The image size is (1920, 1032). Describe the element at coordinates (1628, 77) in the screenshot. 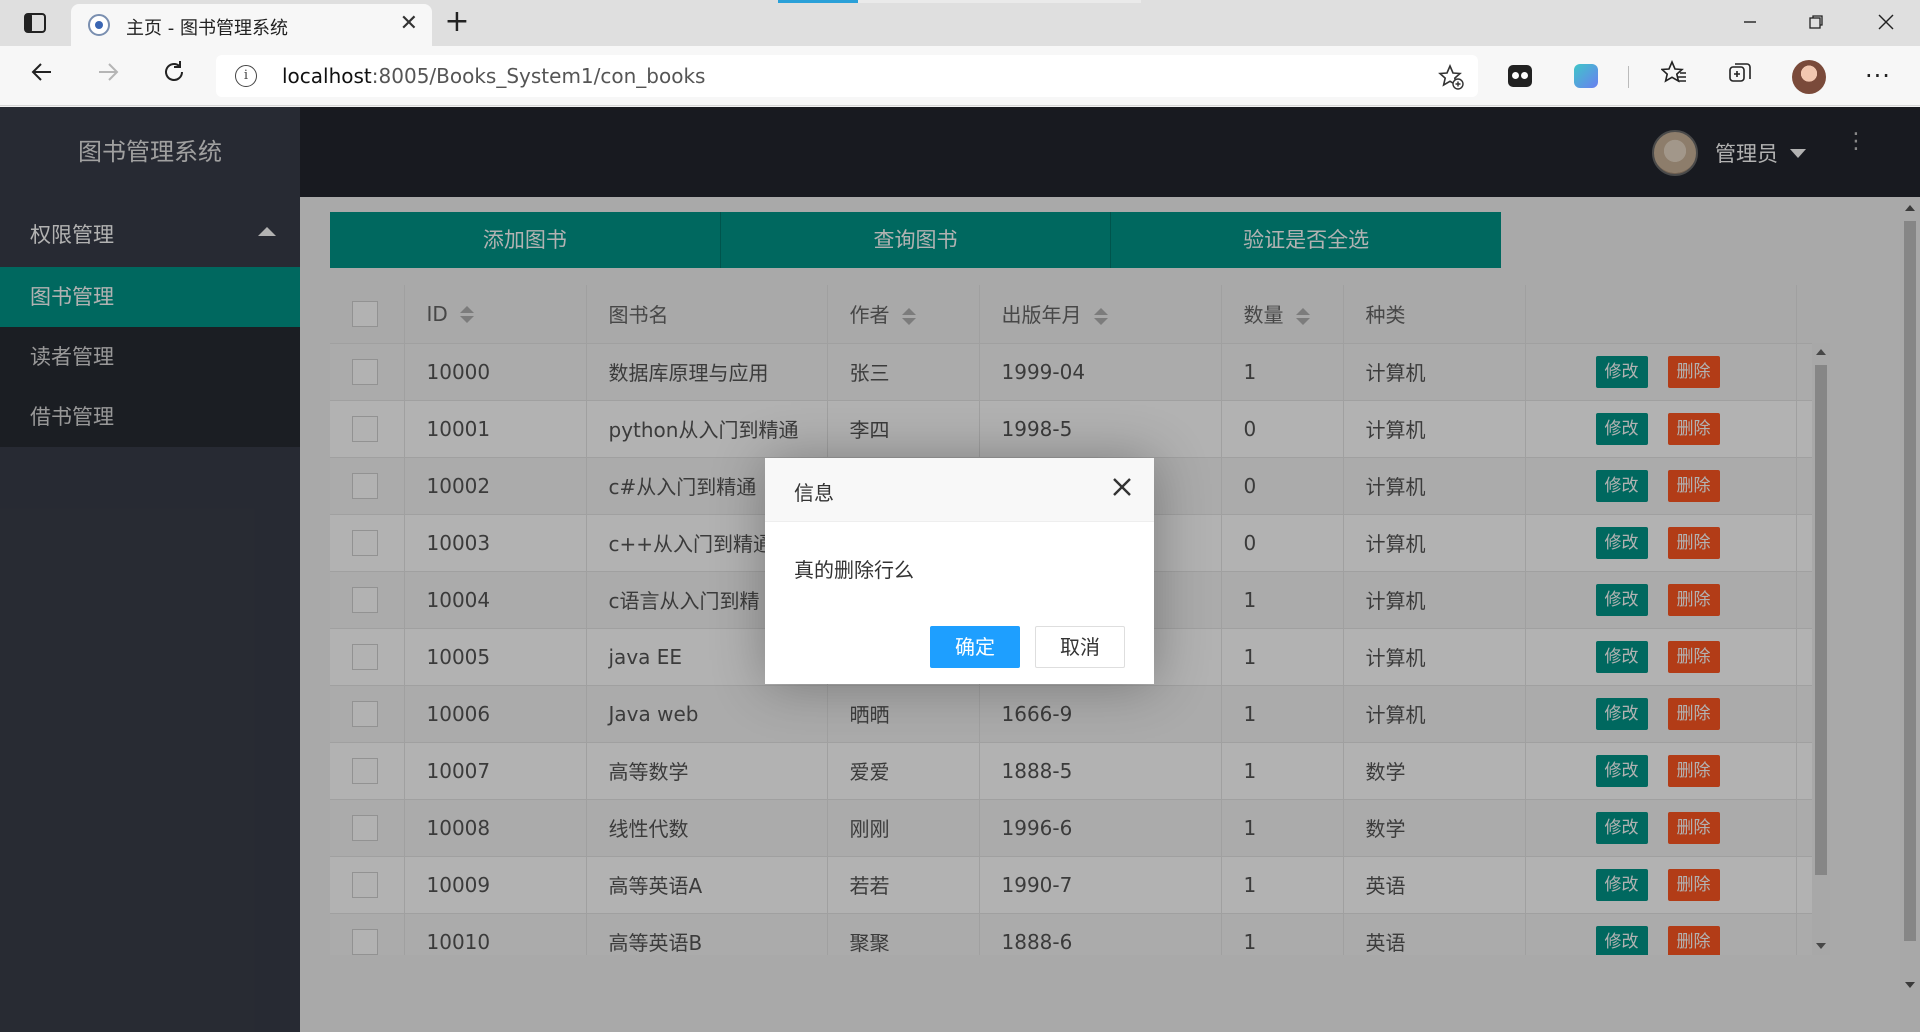

I see `toolbar-divider` at that location.